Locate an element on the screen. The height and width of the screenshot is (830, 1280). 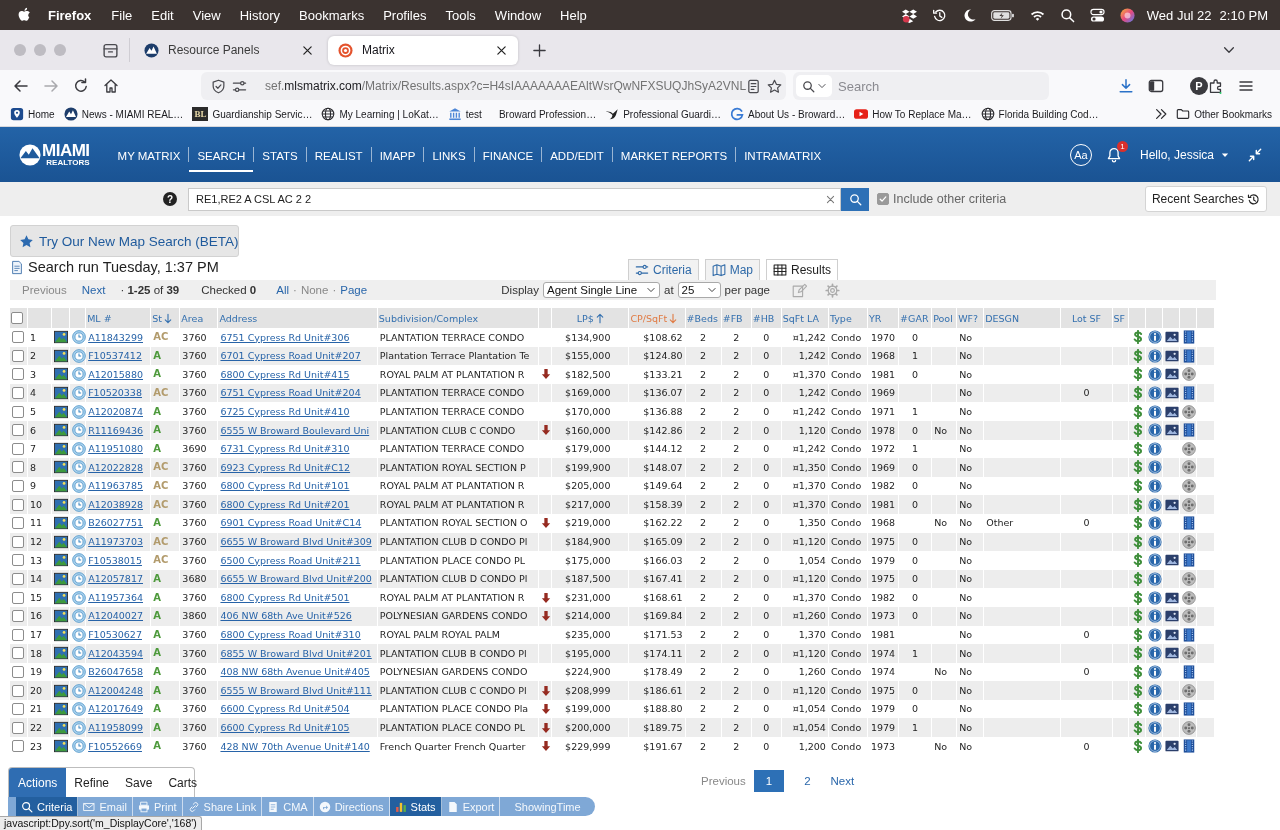
address-link: 6500 Cypress Road Unit#211 is located at coordinates (290, 560).